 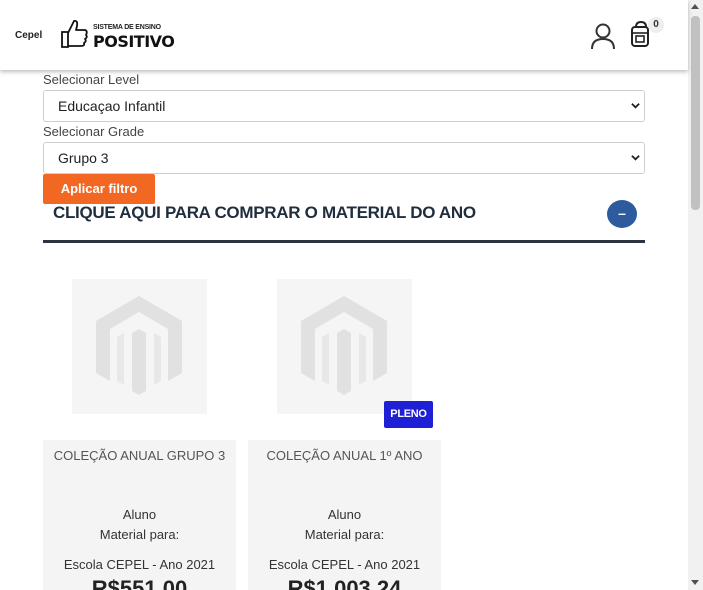 What do you see at coordinates (94, 131) in the screenshot?
I see `grade-label: Selecionar Grade` at bounding box center [94, 131].